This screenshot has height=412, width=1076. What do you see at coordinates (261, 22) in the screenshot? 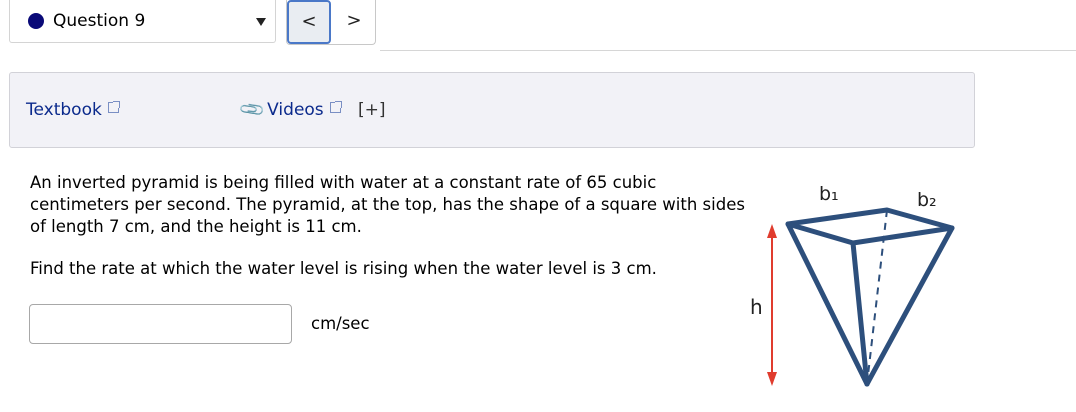
I see `dropdown-caret-icon` at bounding box center [261, 22].